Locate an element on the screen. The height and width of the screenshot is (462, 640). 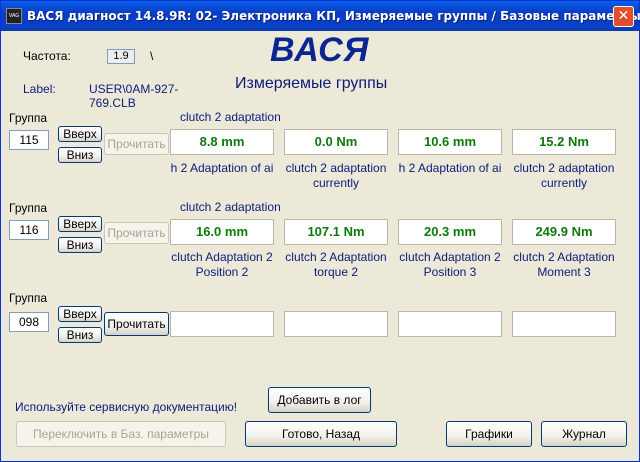
value-box-4: 249.9 Nm is located at coordinates (564, 232).